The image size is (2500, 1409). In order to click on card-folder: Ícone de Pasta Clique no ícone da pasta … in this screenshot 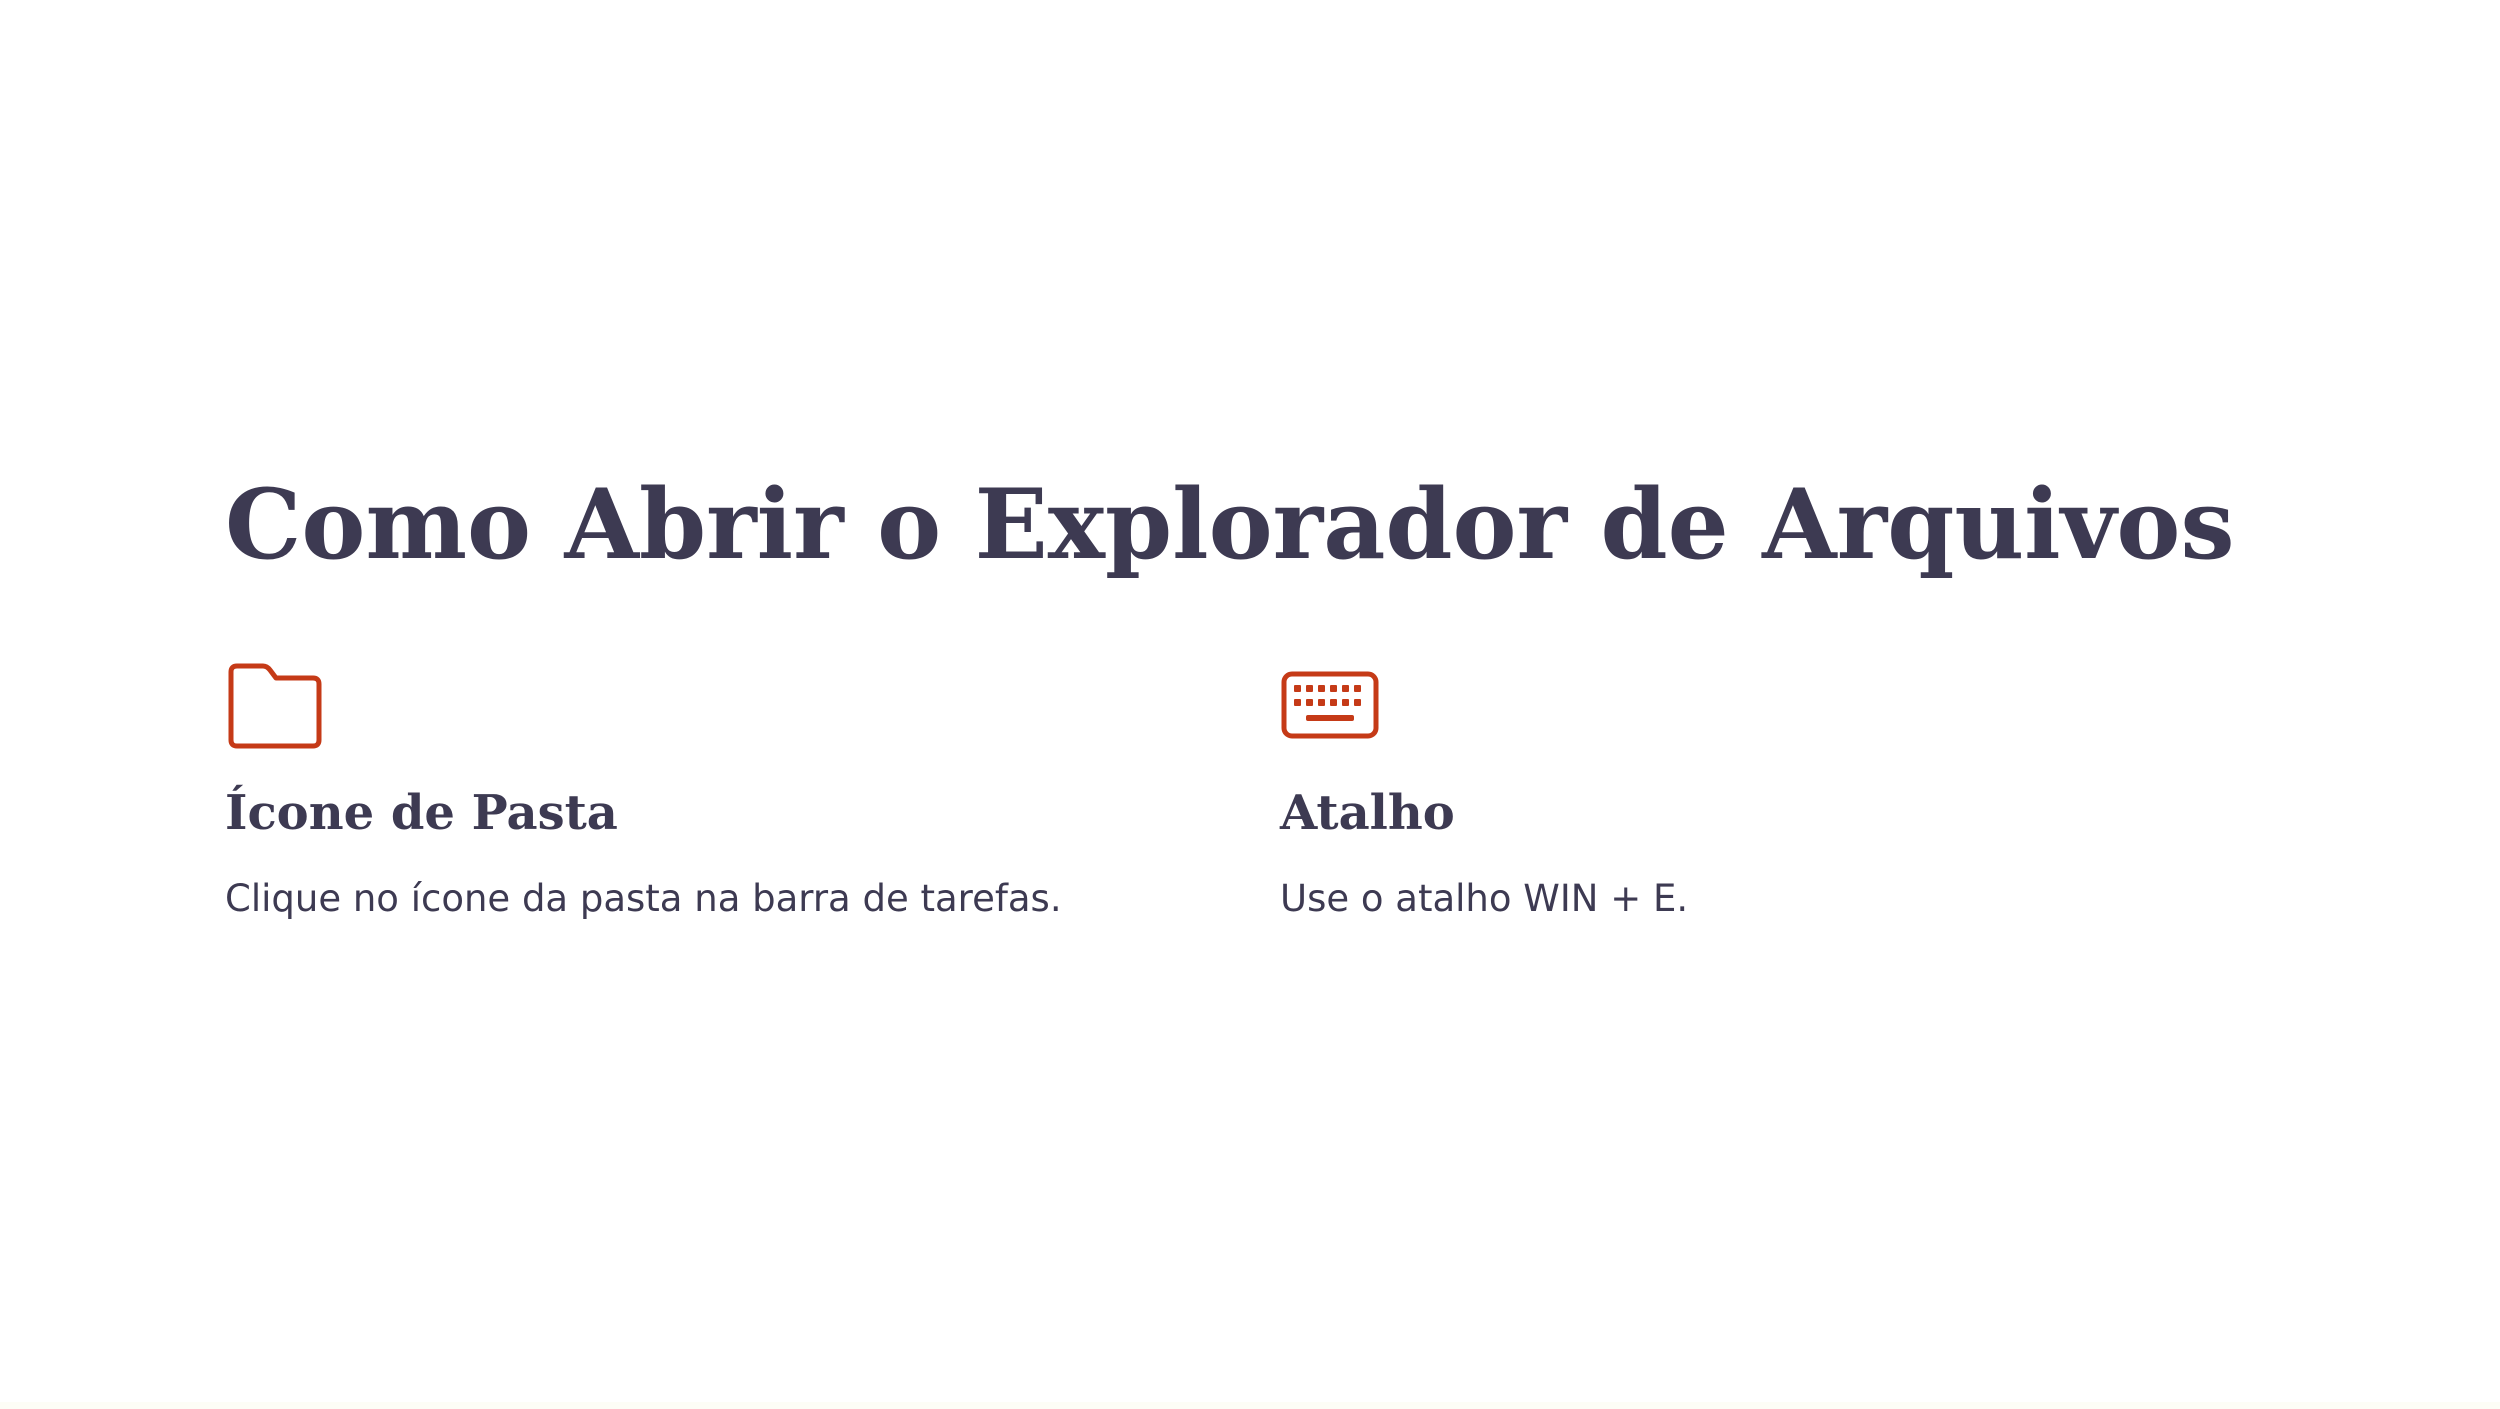, I will do `click(700, 790)`.